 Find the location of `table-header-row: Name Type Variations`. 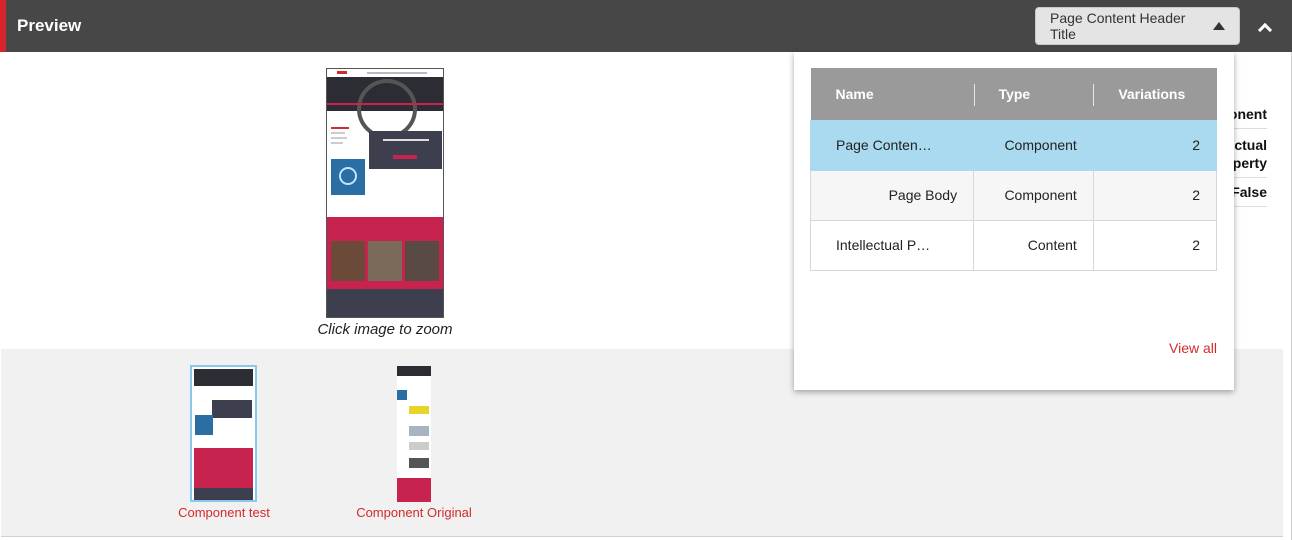

table-header-row: Name Type Variations is located at coordinates (1013, 94).